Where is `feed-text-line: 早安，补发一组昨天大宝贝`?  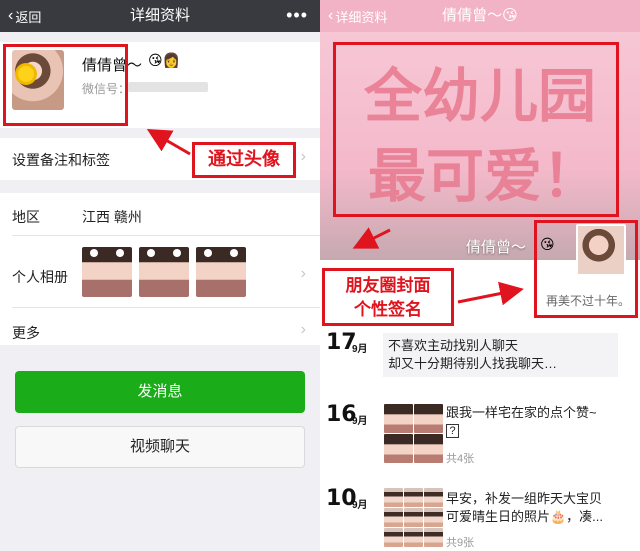
feed-text-line: 早安，补发一组昨天大宝贝 is located at coordinates (524, 498).